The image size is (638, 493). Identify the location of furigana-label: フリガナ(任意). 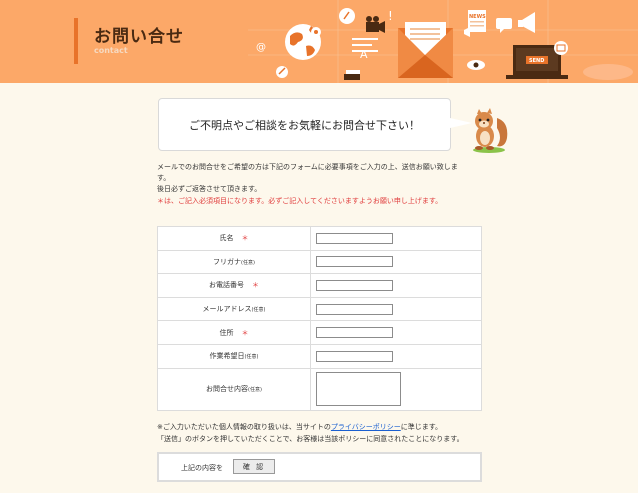
(234, 262).